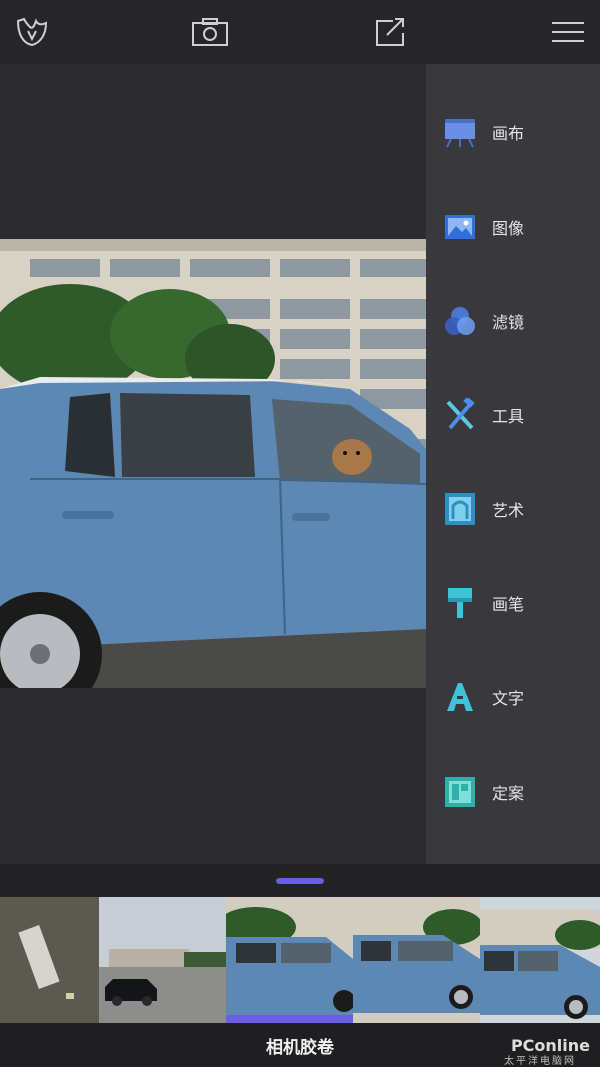 This screenshot has width=600, height=1067. What do you see at coordinates (508, 322) in the screenshot?
I see `menu-label: 滤镜` at bounding box center [508, 322].